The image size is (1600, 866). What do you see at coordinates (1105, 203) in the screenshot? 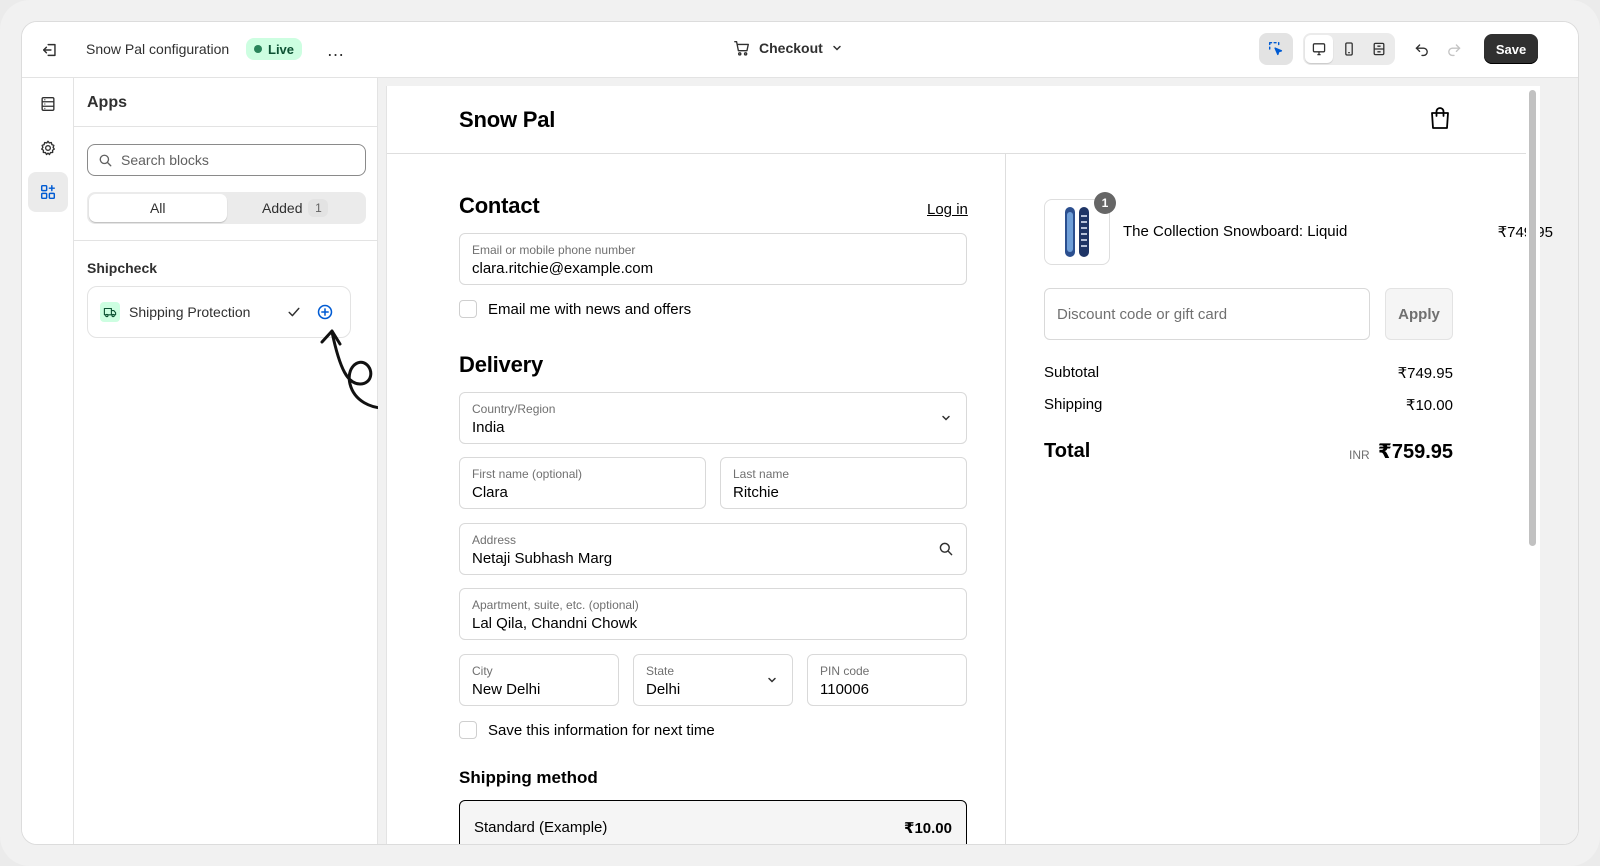
I see `product-quantity-badge: 1` at bounding box center [1105, 203].